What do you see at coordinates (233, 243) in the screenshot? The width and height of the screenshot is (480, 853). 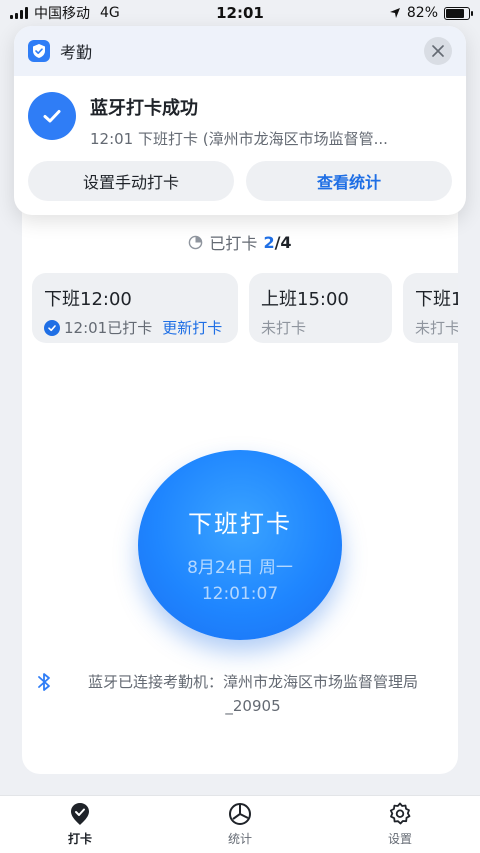 I see `progress-label: 已打卡` at bounding box center [233, 243].